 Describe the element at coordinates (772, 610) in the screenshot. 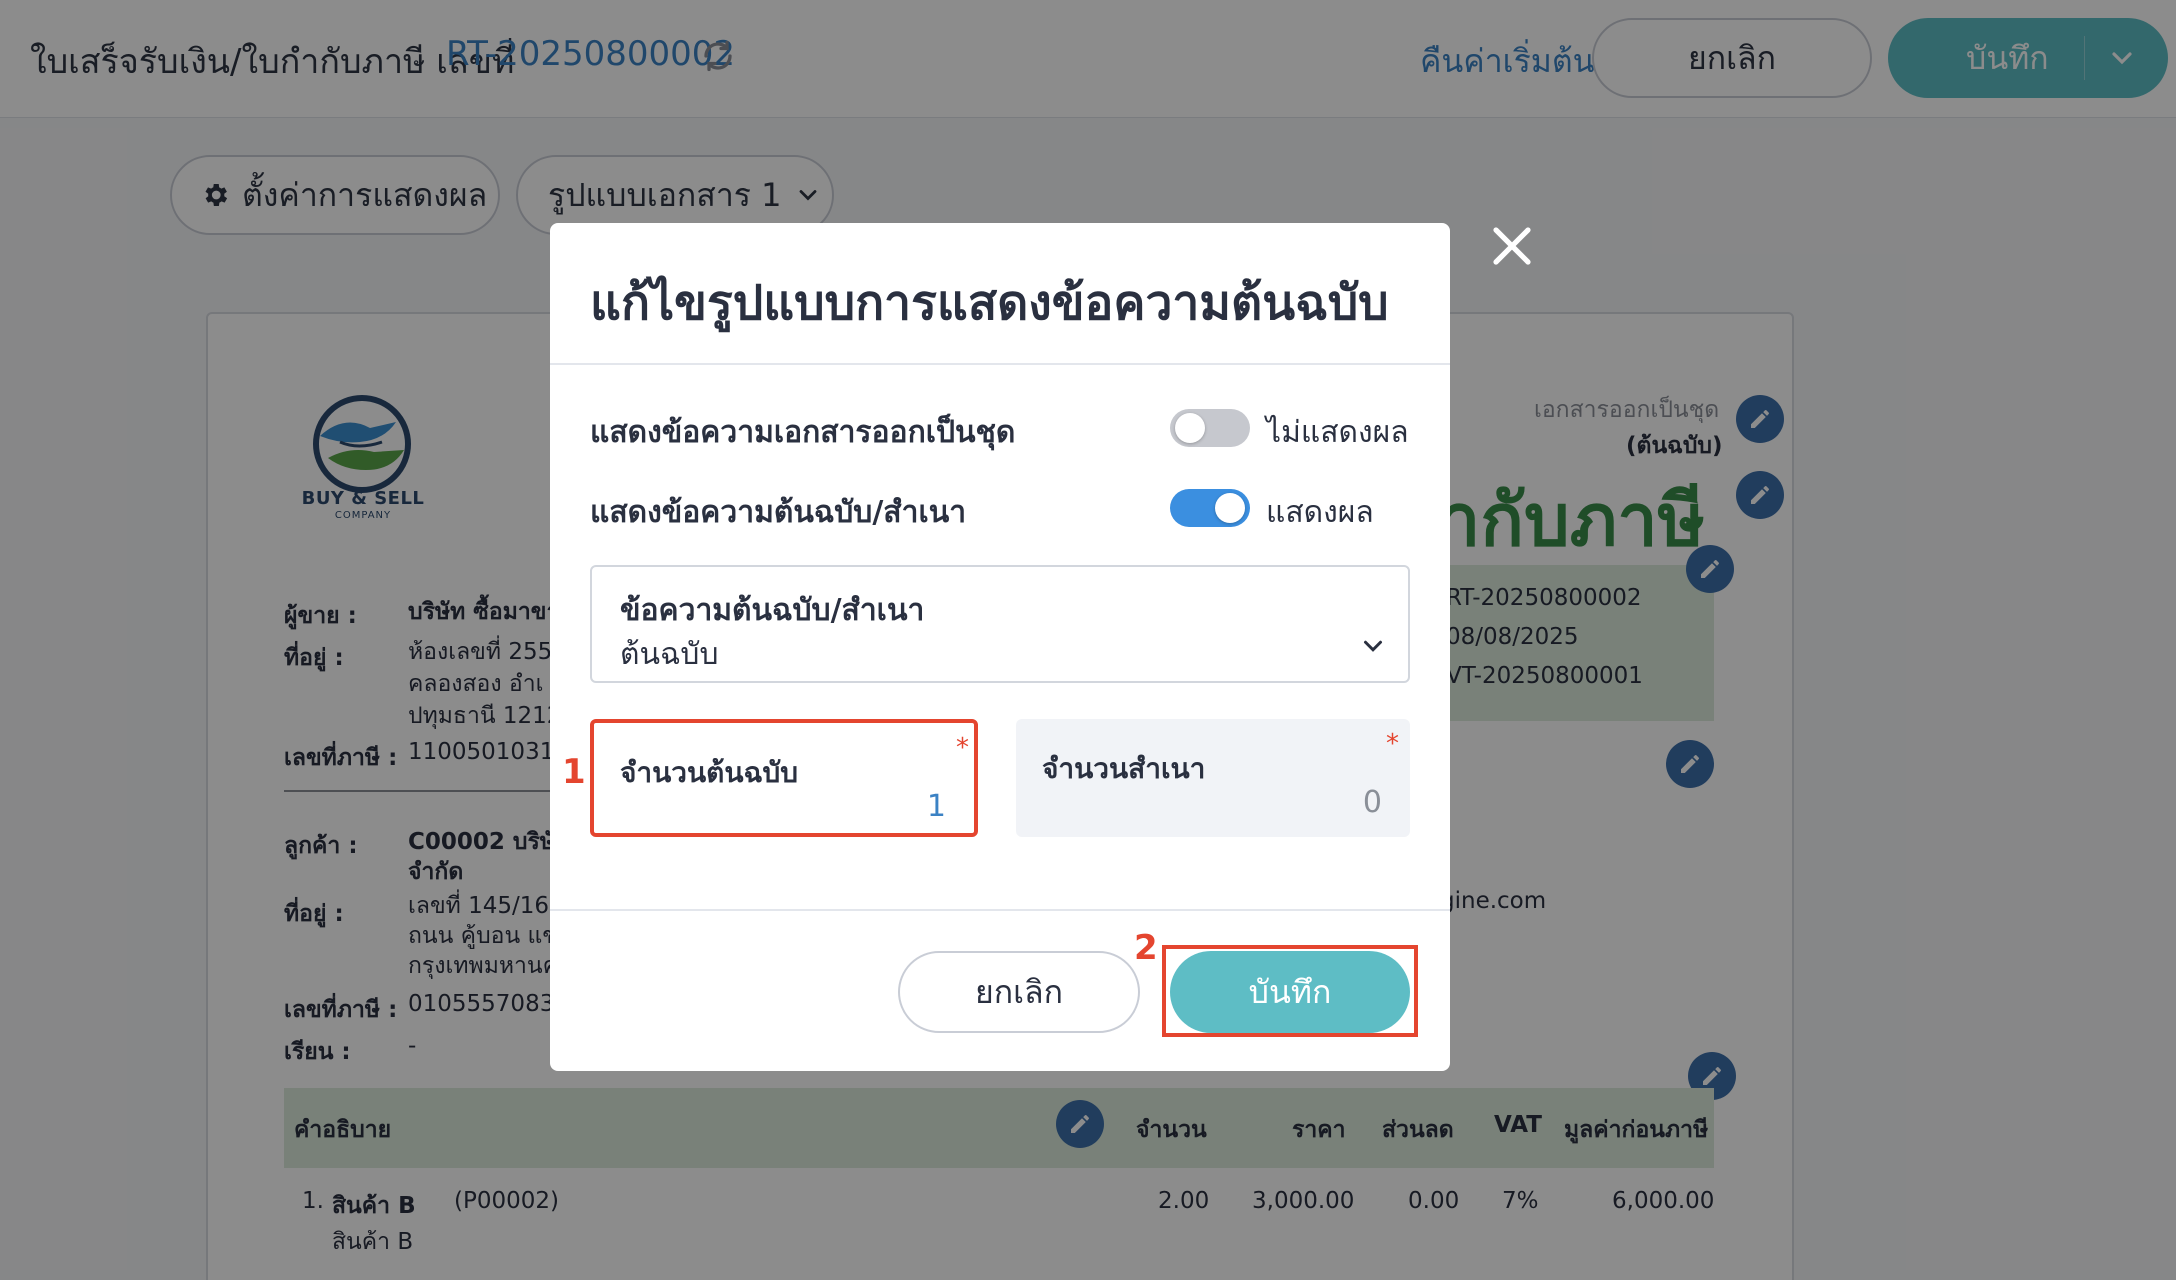

I see `select-label: ข้อความต้นฉบับ/สำเนา` at that location.